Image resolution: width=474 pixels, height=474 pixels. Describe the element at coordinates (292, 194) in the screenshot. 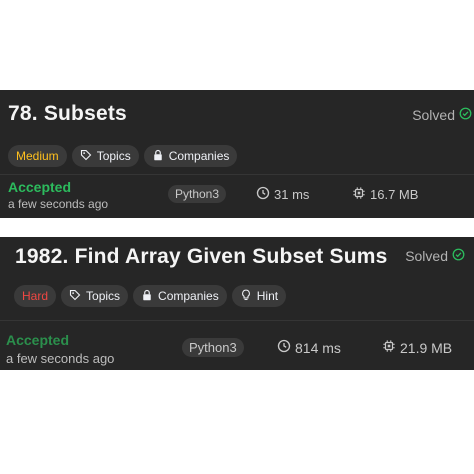

I see `runtime-value: 31 ms` at that location.